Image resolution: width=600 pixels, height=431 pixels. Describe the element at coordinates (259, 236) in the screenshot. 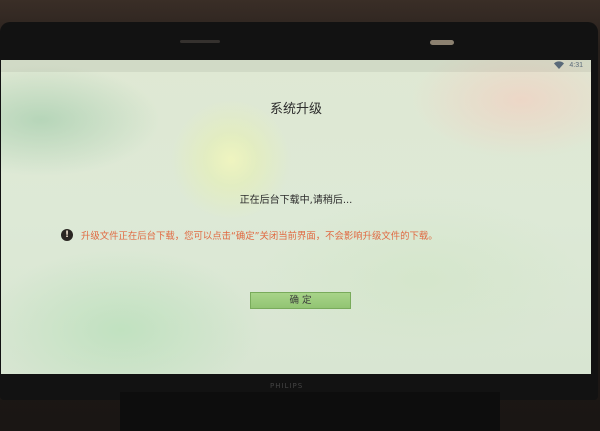

I see `notice-text: 升级文件正在后台下载，您可以点击“确定”关闭当前界面，不会影响升级文件的下载。` at that location.